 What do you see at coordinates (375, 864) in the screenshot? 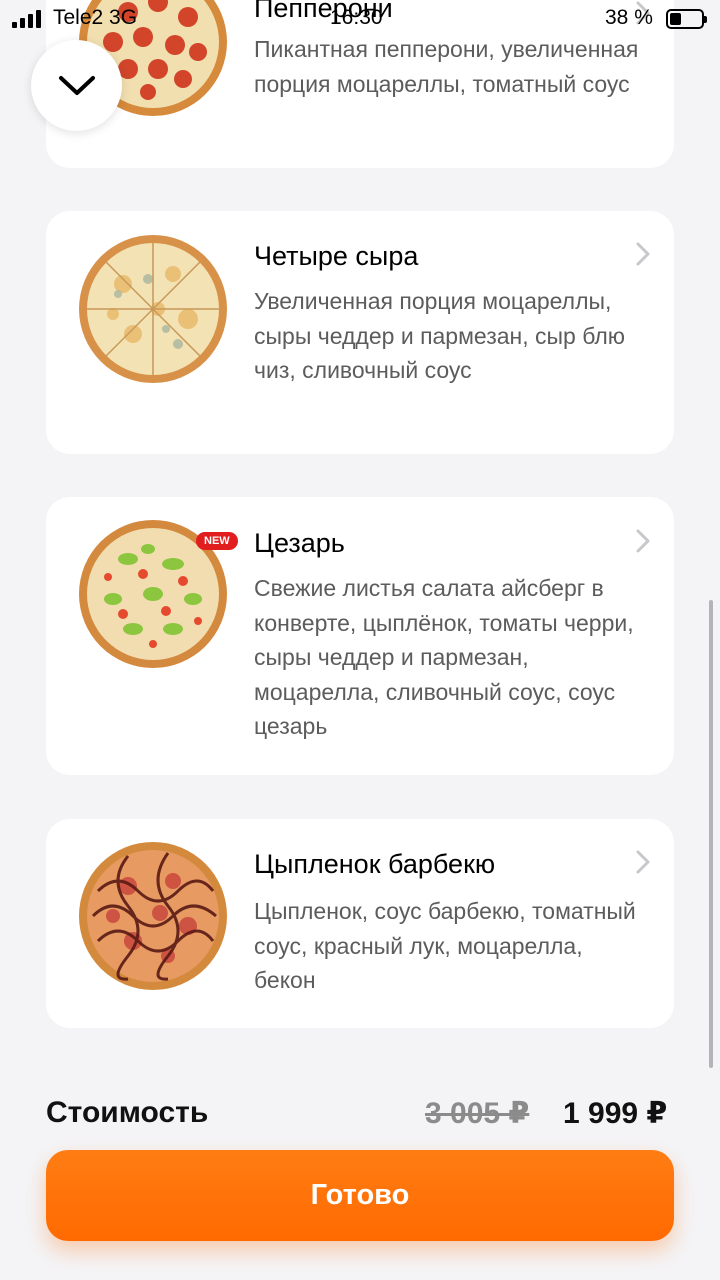
I see `pizza-title: Цыпленок барбекю` at bounding box center [375, 864].